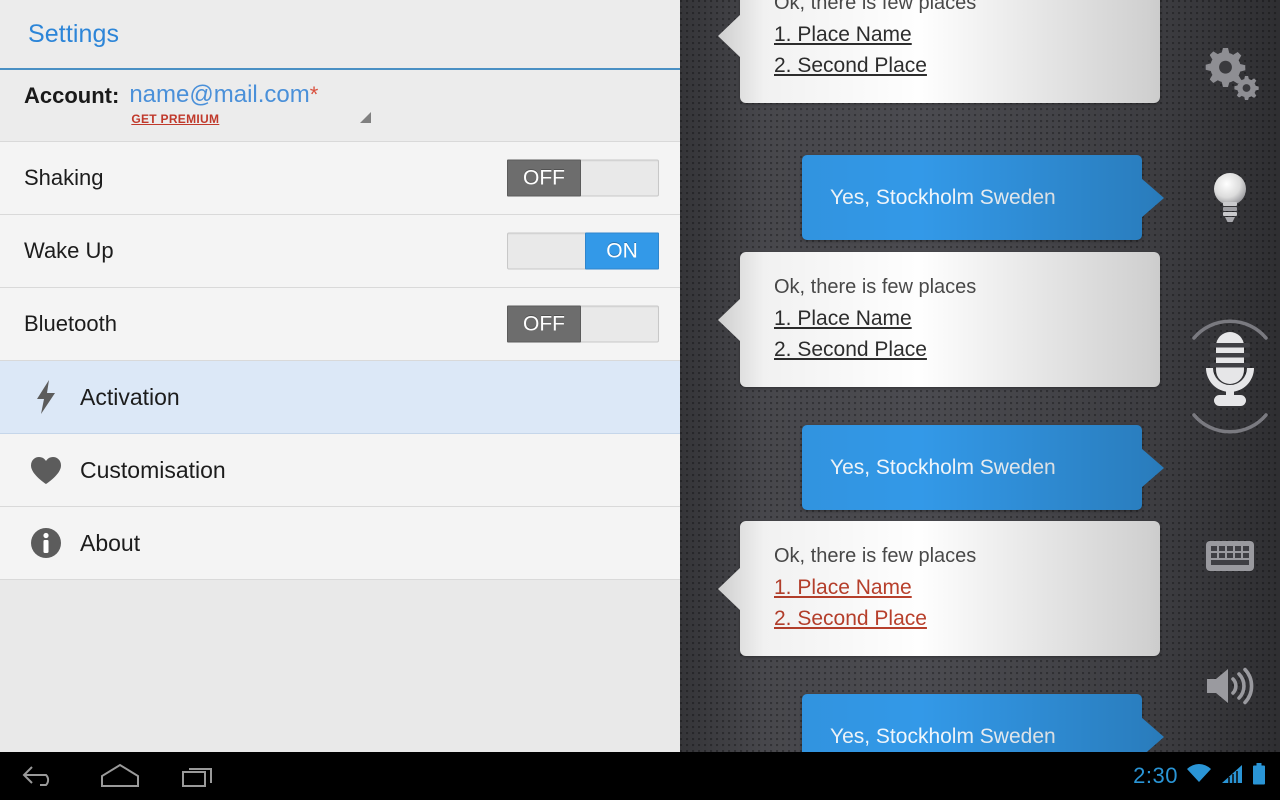 The width and height of the screenshot is (1280, 800). What do you see at coordinates (365, 117) in the screenshot?
I see `expand-caret-icon` at bounding box center [365, 117].